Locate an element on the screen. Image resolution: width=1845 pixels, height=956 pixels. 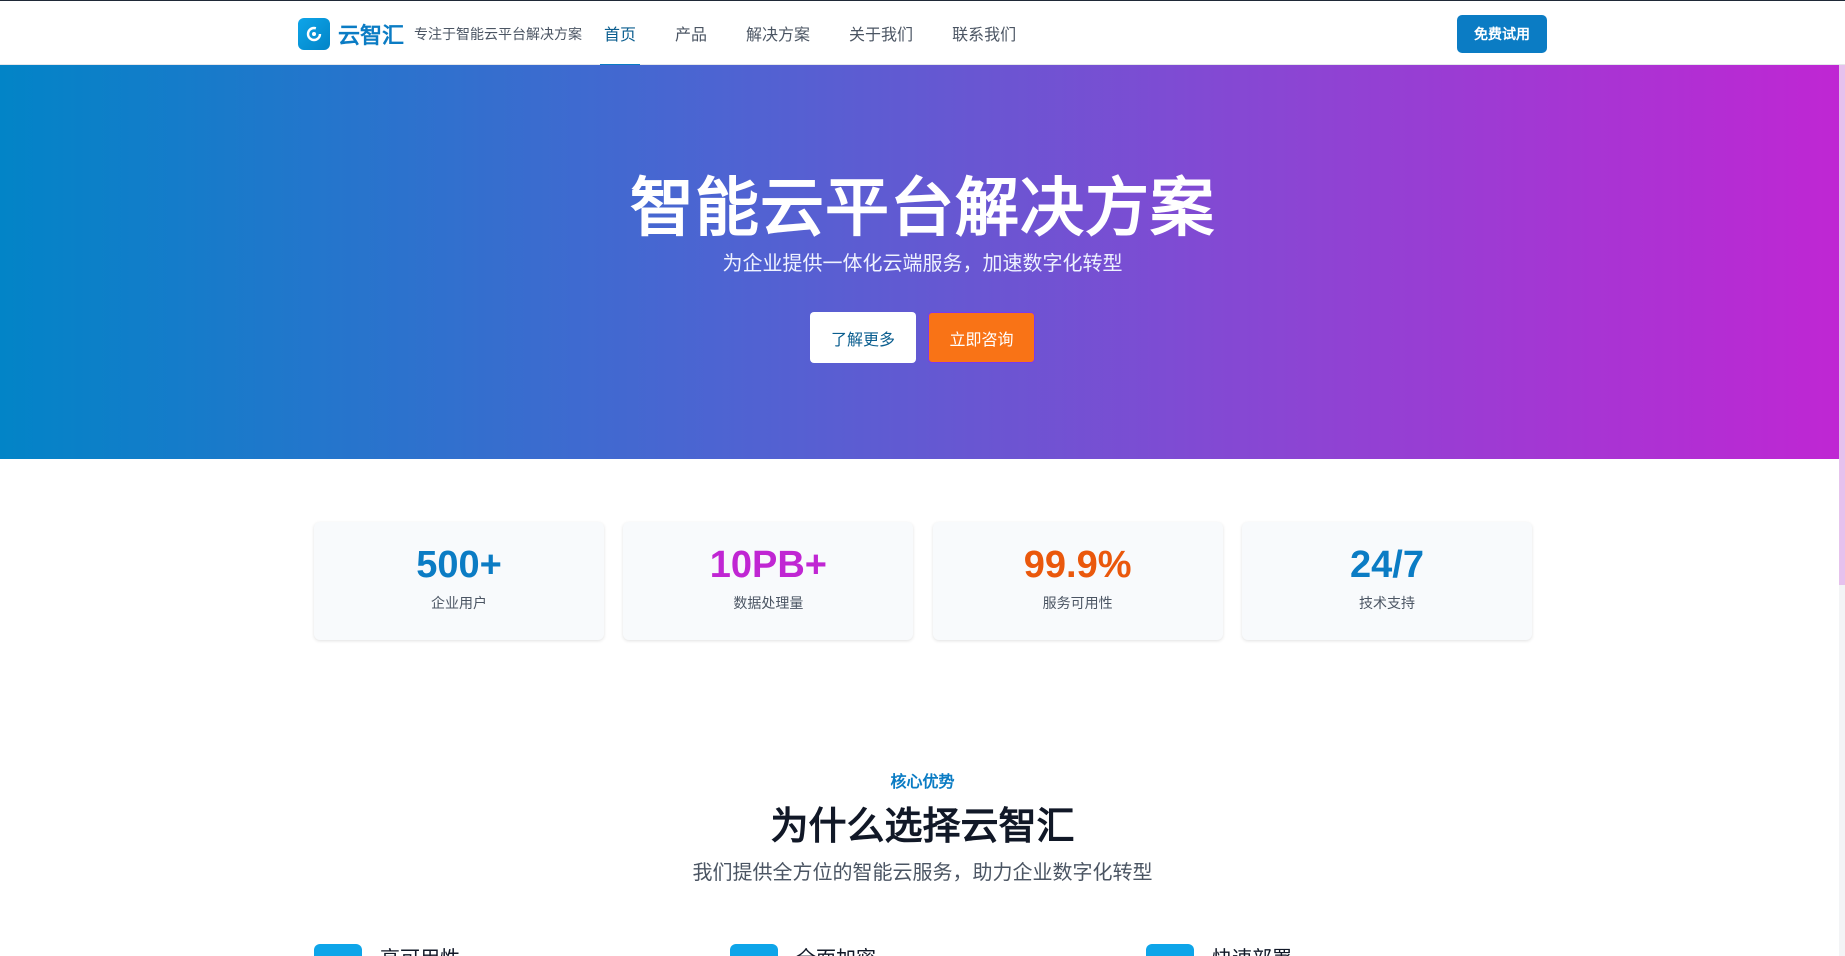
features-row: 高可用性 全面加密 快速部署 is located at coordinates (923, 950).